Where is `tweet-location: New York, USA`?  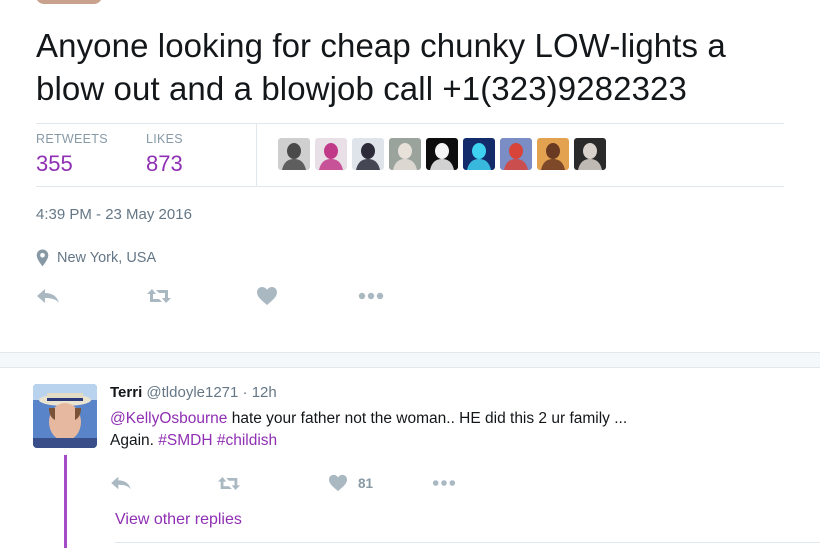
tweet-location: New York, USA is located at coordinates (96, 258).